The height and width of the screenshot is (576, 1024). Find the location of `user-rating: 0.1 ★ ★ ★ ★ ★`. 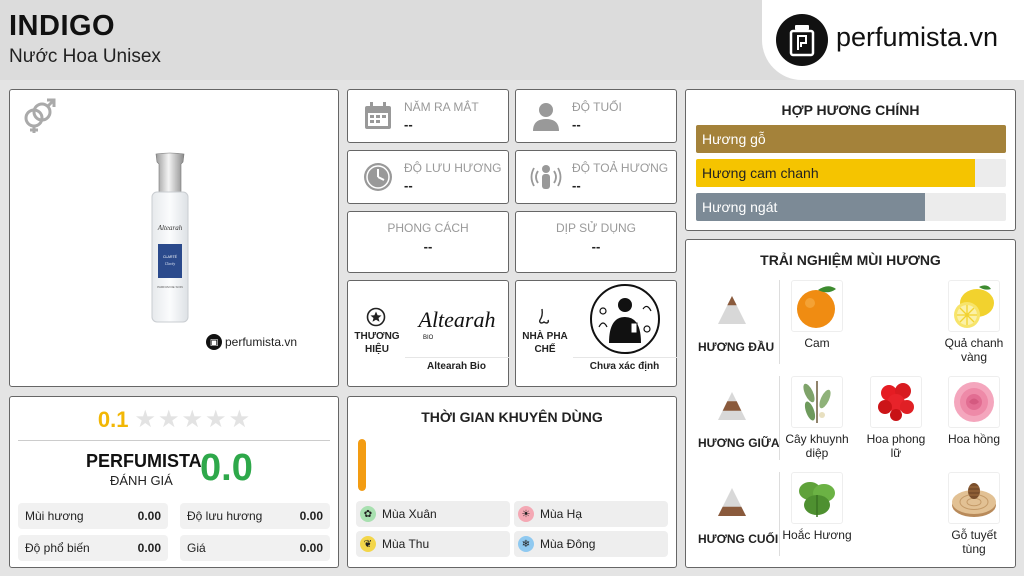

user-rating: 0.1 ★ ★ ★ ★ ★ is located at coordinates (174, 420).